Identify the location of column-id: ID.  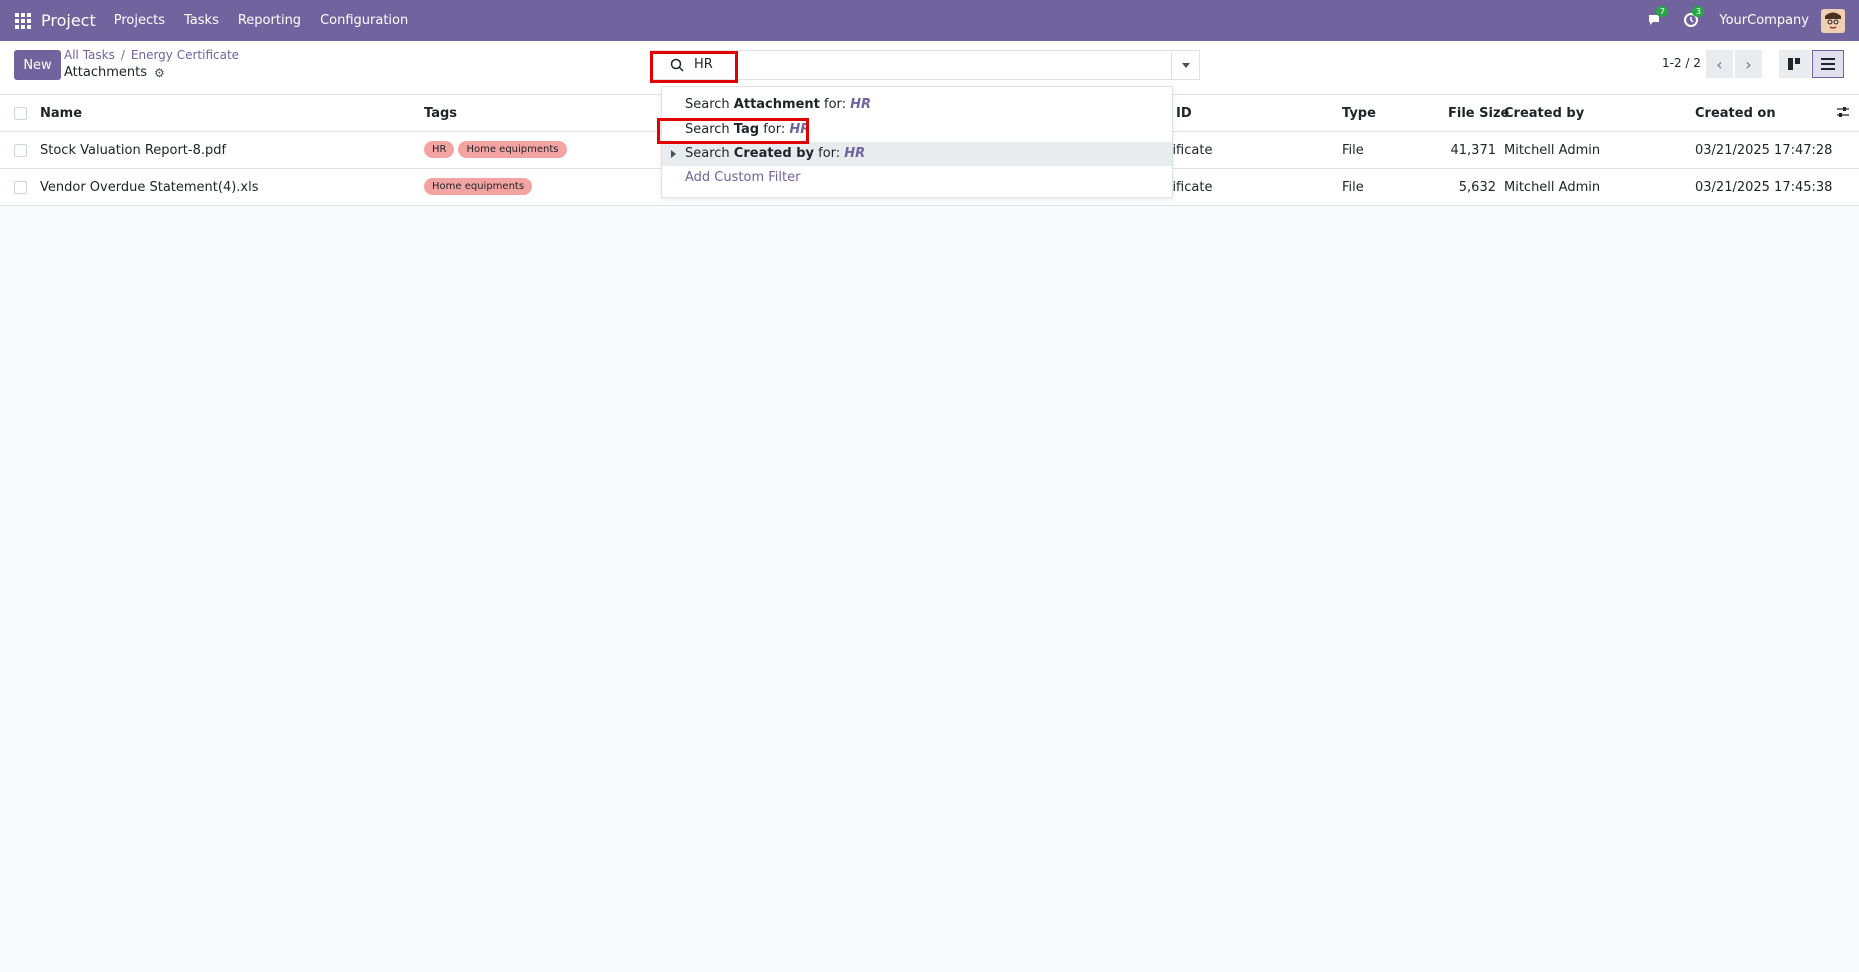
(1184, 113).